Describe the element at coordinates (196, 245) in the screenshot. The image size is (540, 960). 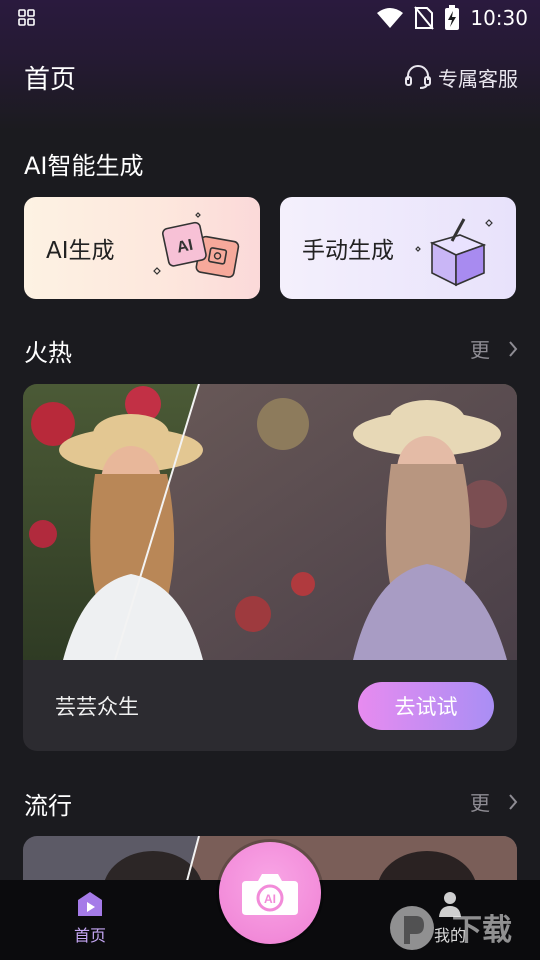
I see `ai-generate-illustration: AI` at that location.